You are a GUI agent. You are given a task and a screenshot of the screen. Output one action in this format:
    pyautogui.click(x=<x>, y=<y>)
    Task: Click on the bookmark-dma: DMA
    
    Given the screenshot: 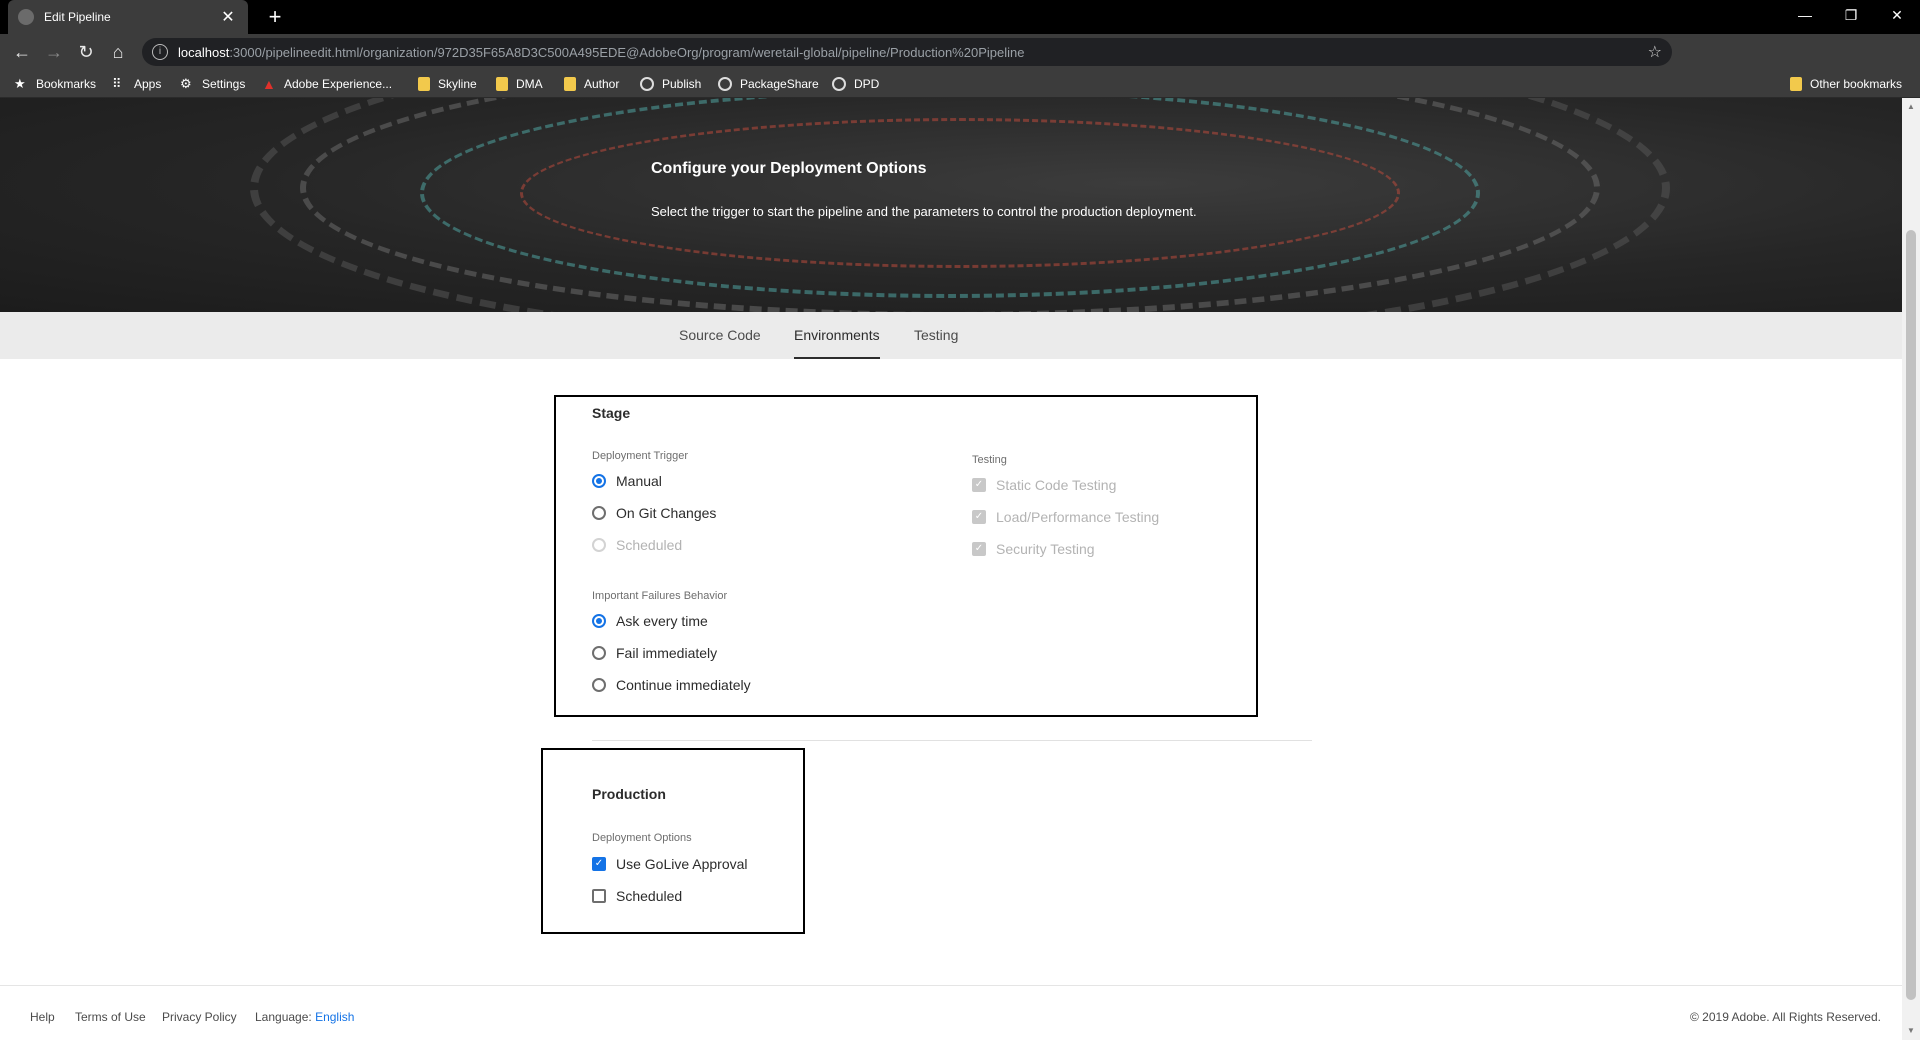 What is the action you would take?
    pyautogui.click(x=519, y=84)
    